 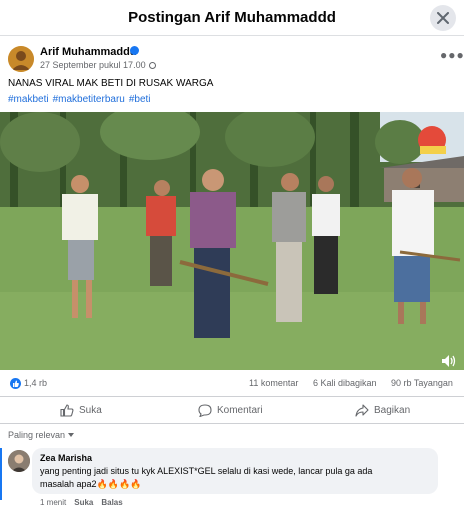 I want to click on volume-toggle, so click(x=449, y=363).